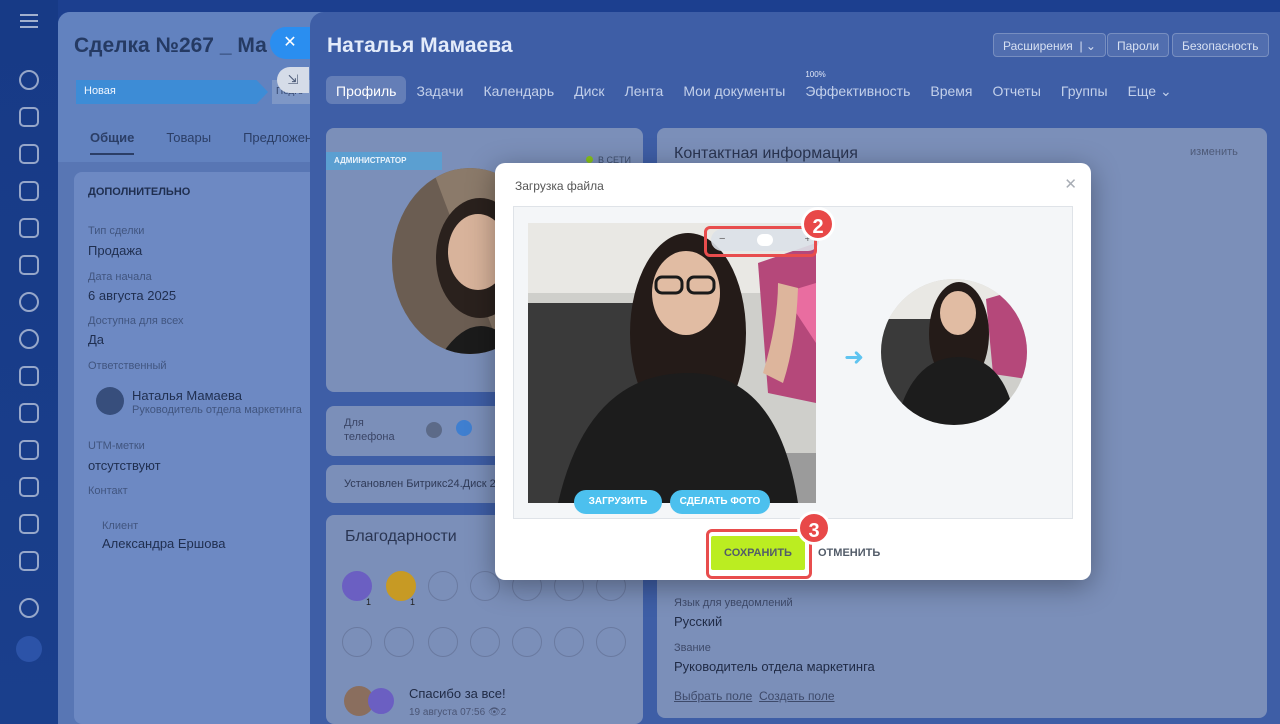 The width and height of the screenshot is (1280, 724). I want to click on trophy-count: 1, so click(413, 602).